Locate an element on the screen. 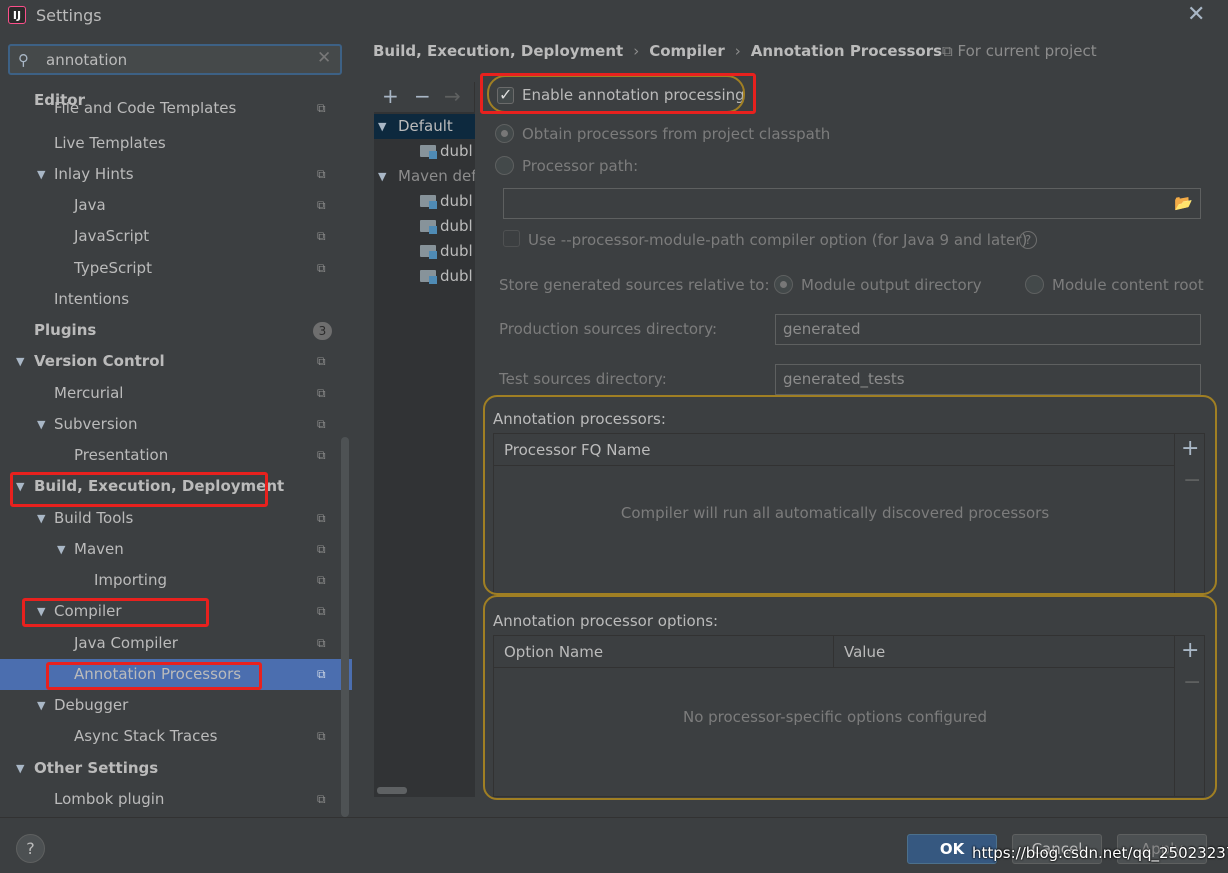  window-title: Settings is located at coordinates (69, 15).